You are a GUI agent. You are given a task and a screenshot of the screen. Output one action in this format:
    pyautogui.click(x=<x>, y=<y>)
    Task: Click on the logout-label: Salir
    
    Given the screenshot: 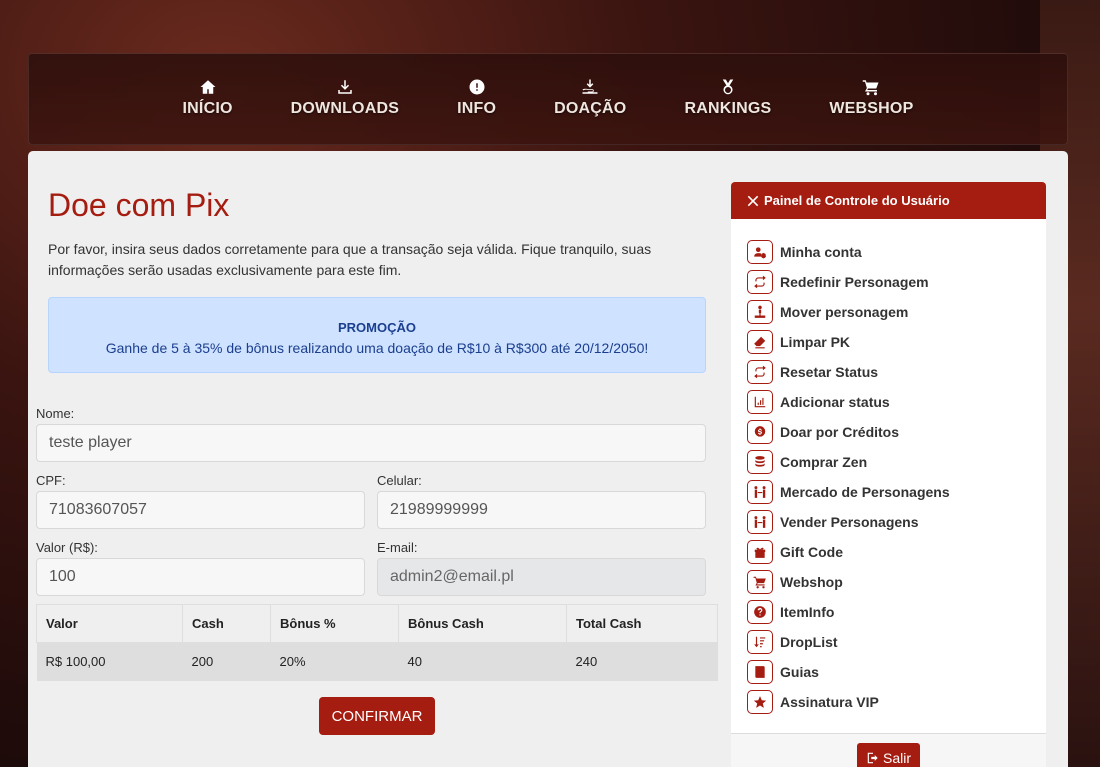 What is the action you would take?
    pyautogui.click(x=896, y=758)
    